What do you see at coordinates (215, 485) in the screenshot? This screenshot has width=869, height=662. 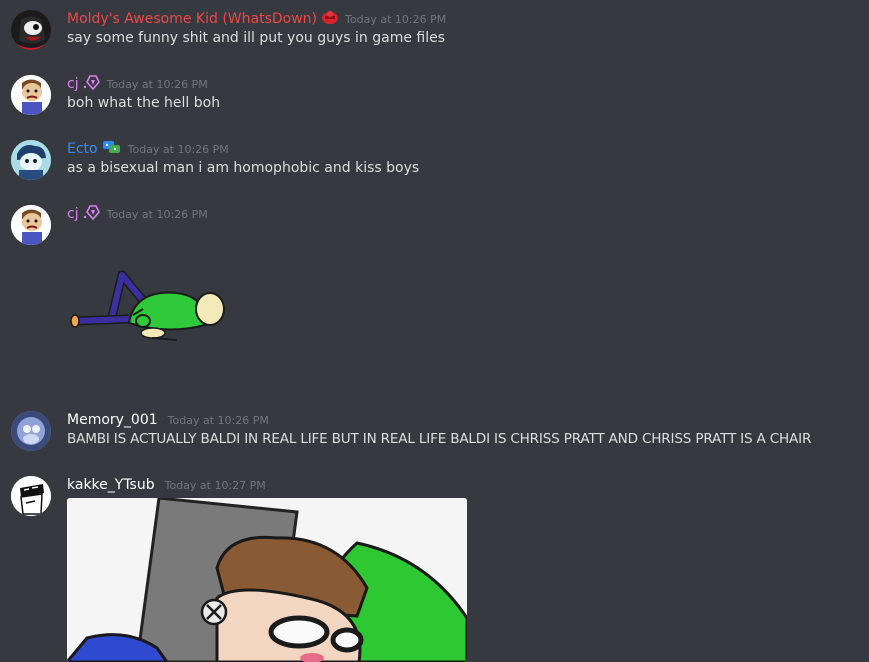 I see `timestamp: Today at 10:27 PM` at bounding box center [215, 485].